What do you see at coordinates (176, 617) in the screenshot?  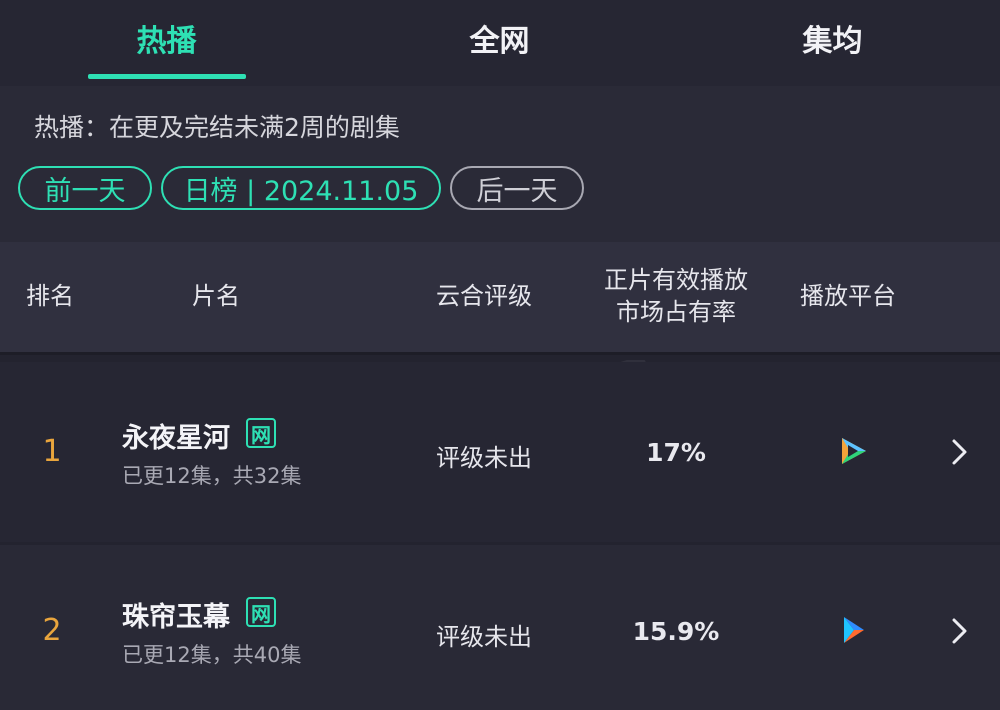 I see `show-title: 珠帘玉幕` at bounding box center [176, 617].